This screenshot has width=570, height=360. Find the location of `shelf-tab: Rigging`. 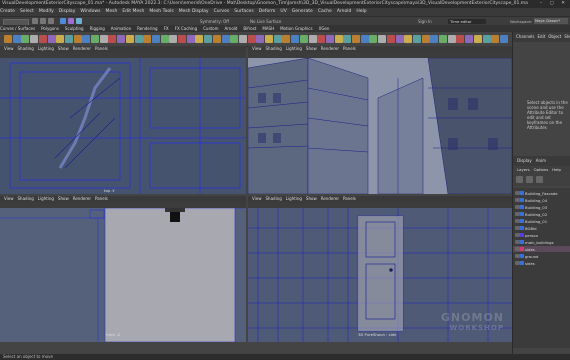

shelf-tab: Rigging is located at coordinates (97, 28).